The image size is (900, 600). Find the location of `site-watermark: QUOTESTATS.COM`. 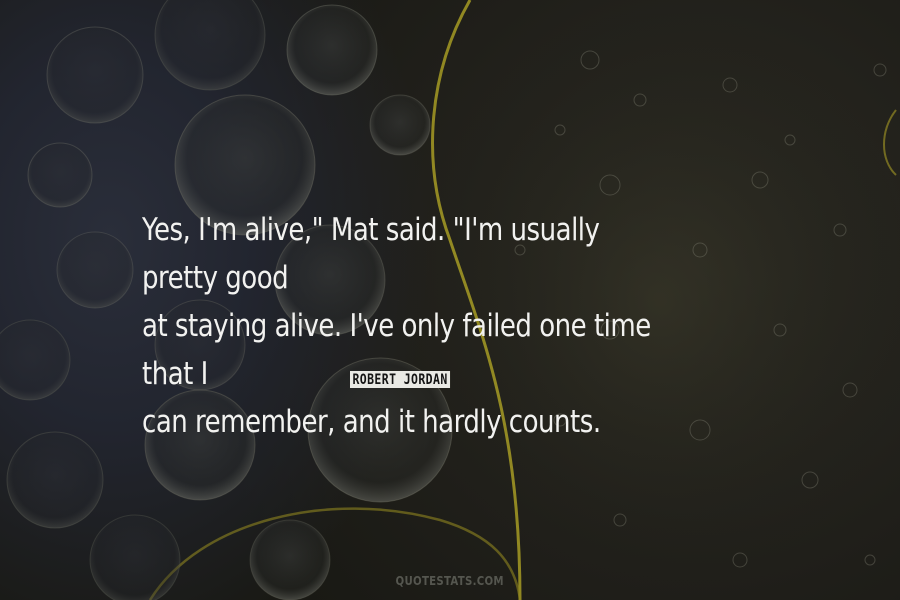

site-watermark: QUOTESTATS.COM is located at coordinates (450, 581).